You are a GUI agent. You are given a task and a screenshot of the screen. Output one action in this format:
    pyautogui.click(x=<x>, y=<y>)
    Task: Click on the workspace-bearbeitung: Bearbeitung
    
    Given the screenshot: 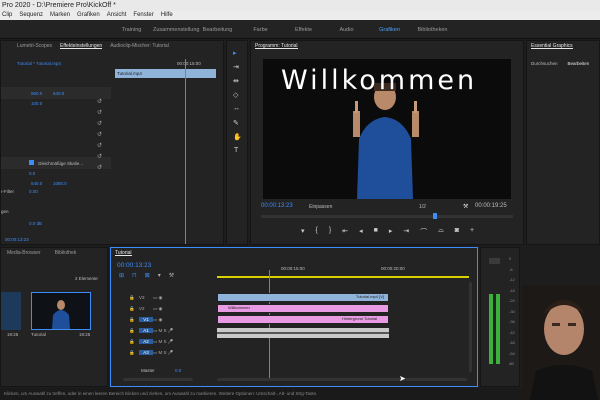 What is the action you would take?
    pyautogui.click(x=217, y=29)
    